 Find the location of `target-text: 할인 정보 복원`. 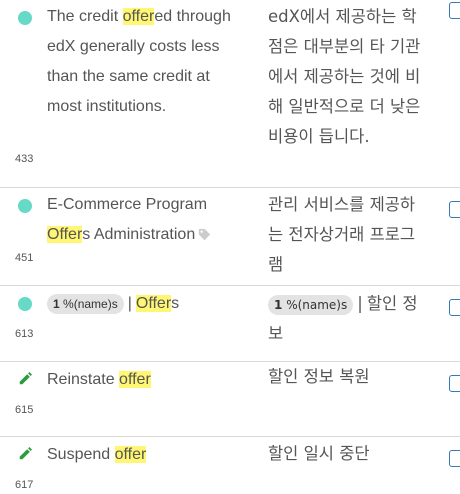

target-text: 할인 정보 복원 is located at coordinates (348, 377).